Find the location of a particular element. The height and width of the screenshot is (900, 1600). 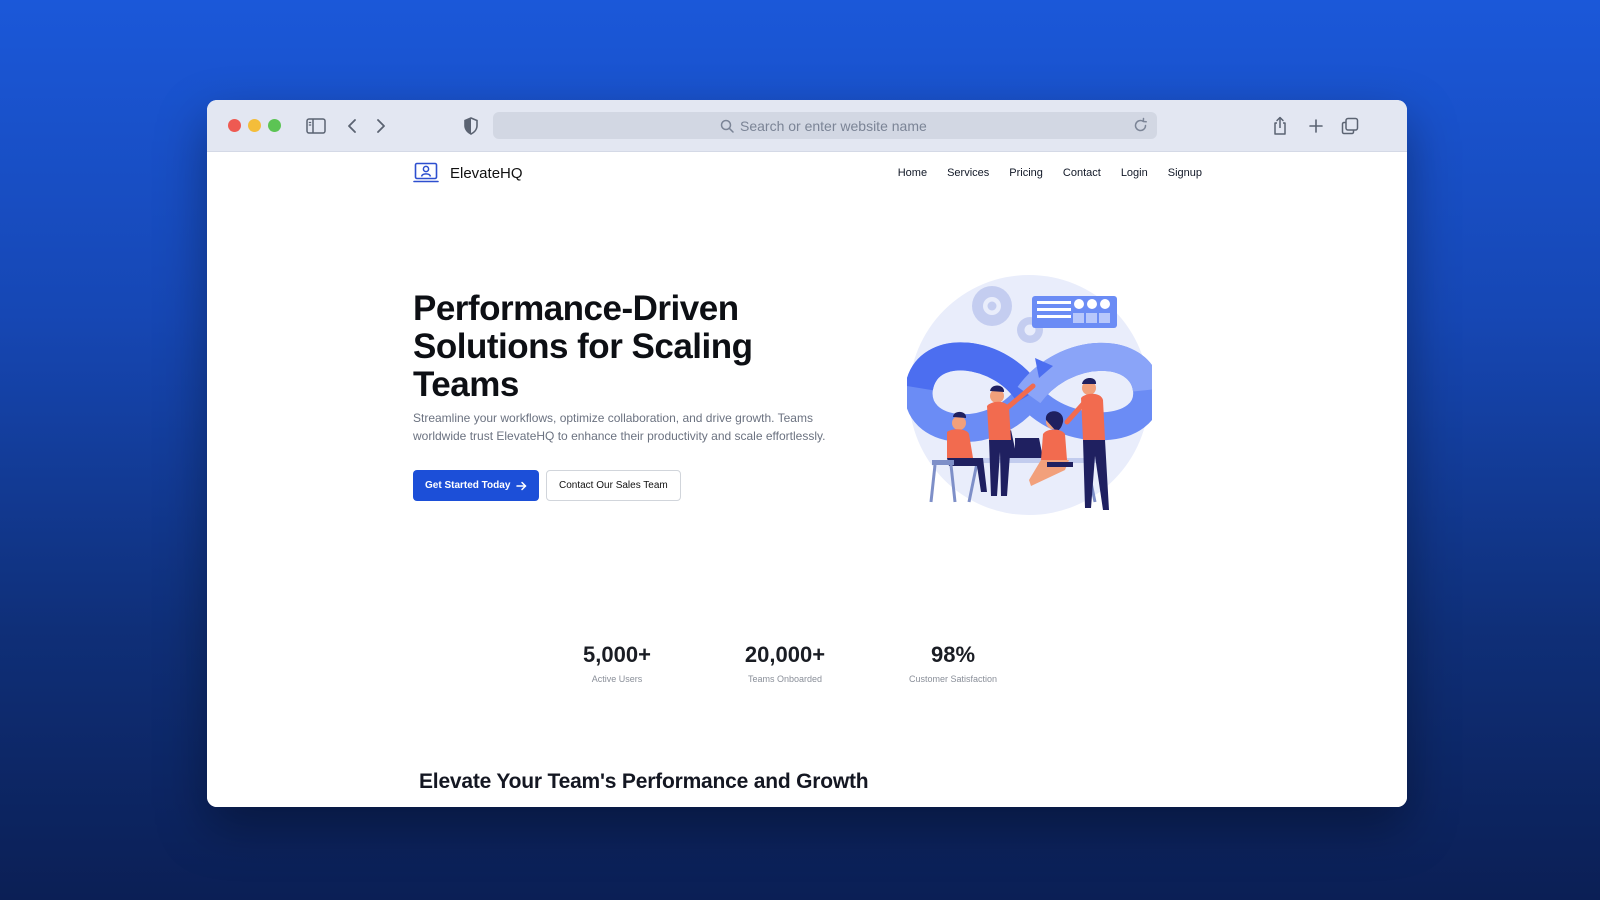

contact-sales-button: Contact Our Sales Team is located at coordinates (613, 485).